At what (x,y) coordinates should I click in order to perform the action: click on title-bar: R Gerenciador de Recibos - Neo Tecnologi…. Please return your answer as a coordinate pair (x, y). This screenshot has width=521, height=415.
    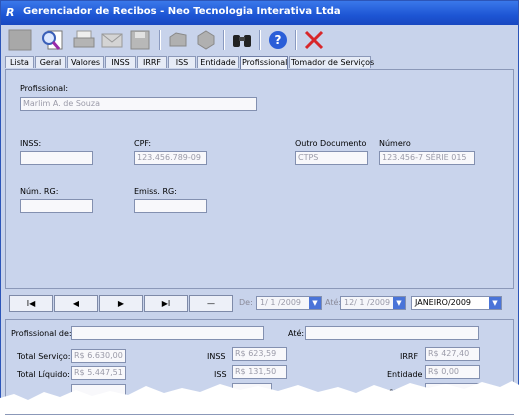
    Looking at the image, I should click on (259, 13).